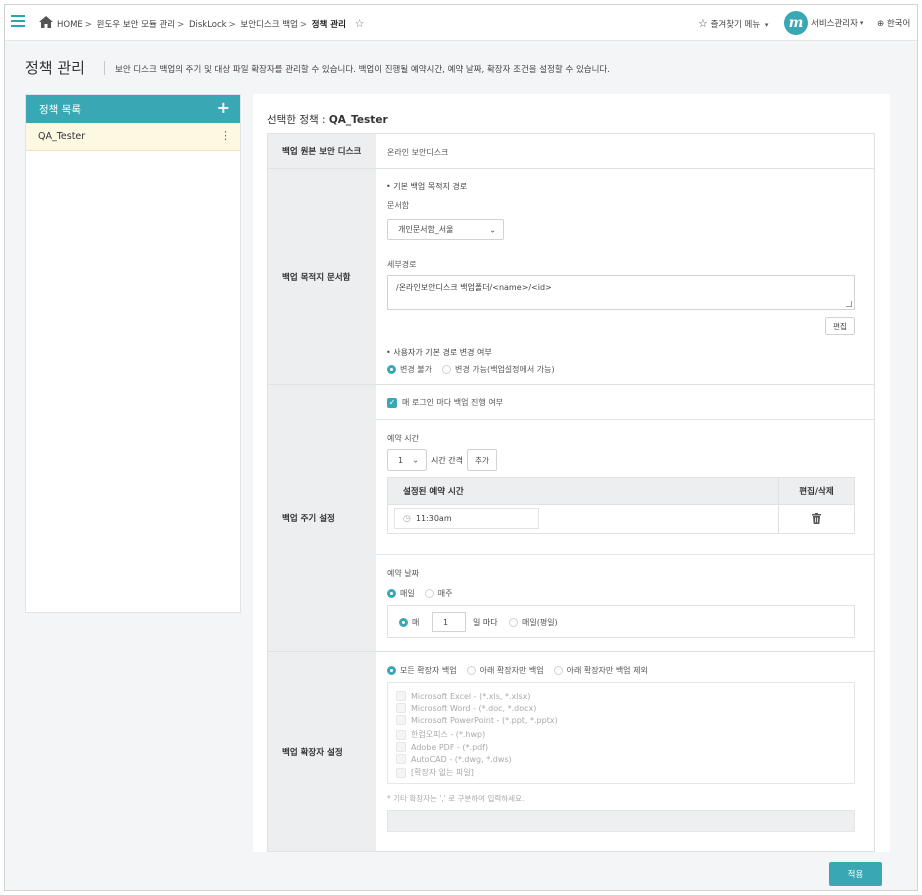  Describe the element at coordinates (474, 287) in the screenshot. I see `subpath-value: /온라인보안디스크 백업폴더/<name>/<id>` at that location.